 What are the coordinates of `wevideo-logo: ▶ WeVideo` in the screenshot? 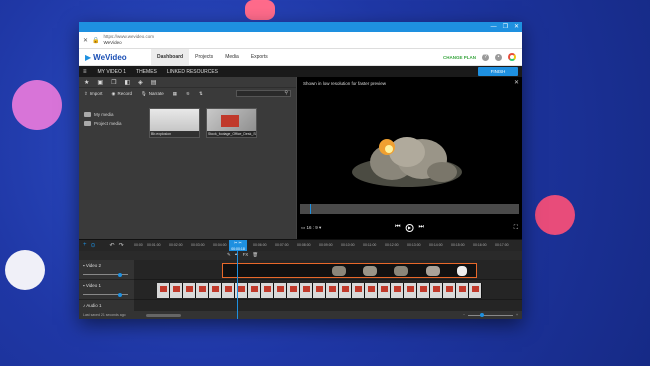 It's located at (118, 57).